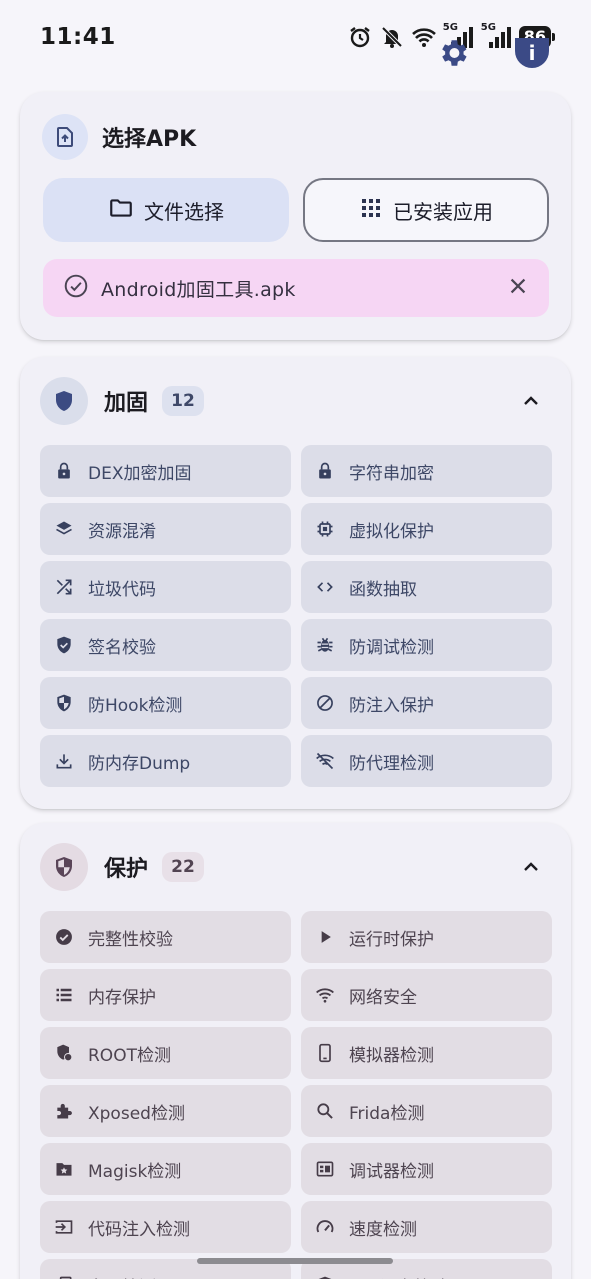 Image resolution: width=591 pixels, height=1279 pixels. I want to click on option-label: Frida检测, so click(387, 1113).